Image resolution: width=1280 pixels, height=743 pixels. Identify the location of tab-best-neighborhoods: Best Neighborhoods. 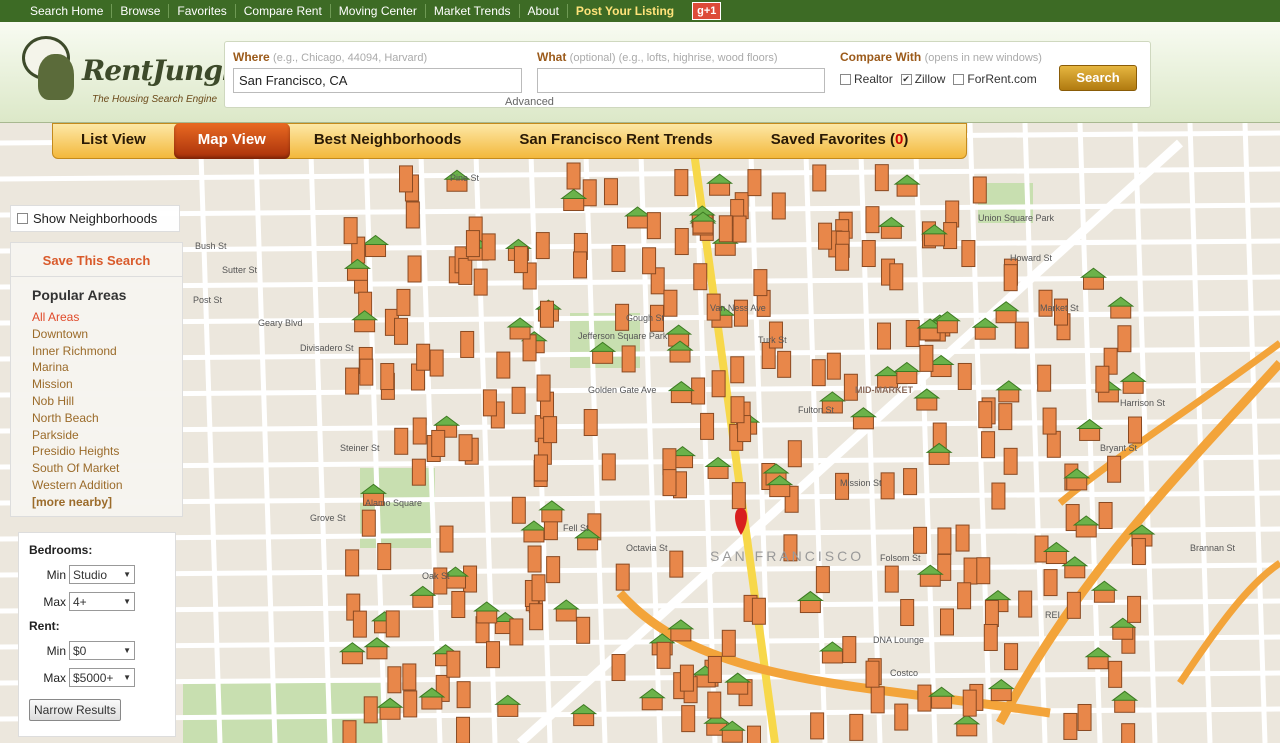
(388, 141).